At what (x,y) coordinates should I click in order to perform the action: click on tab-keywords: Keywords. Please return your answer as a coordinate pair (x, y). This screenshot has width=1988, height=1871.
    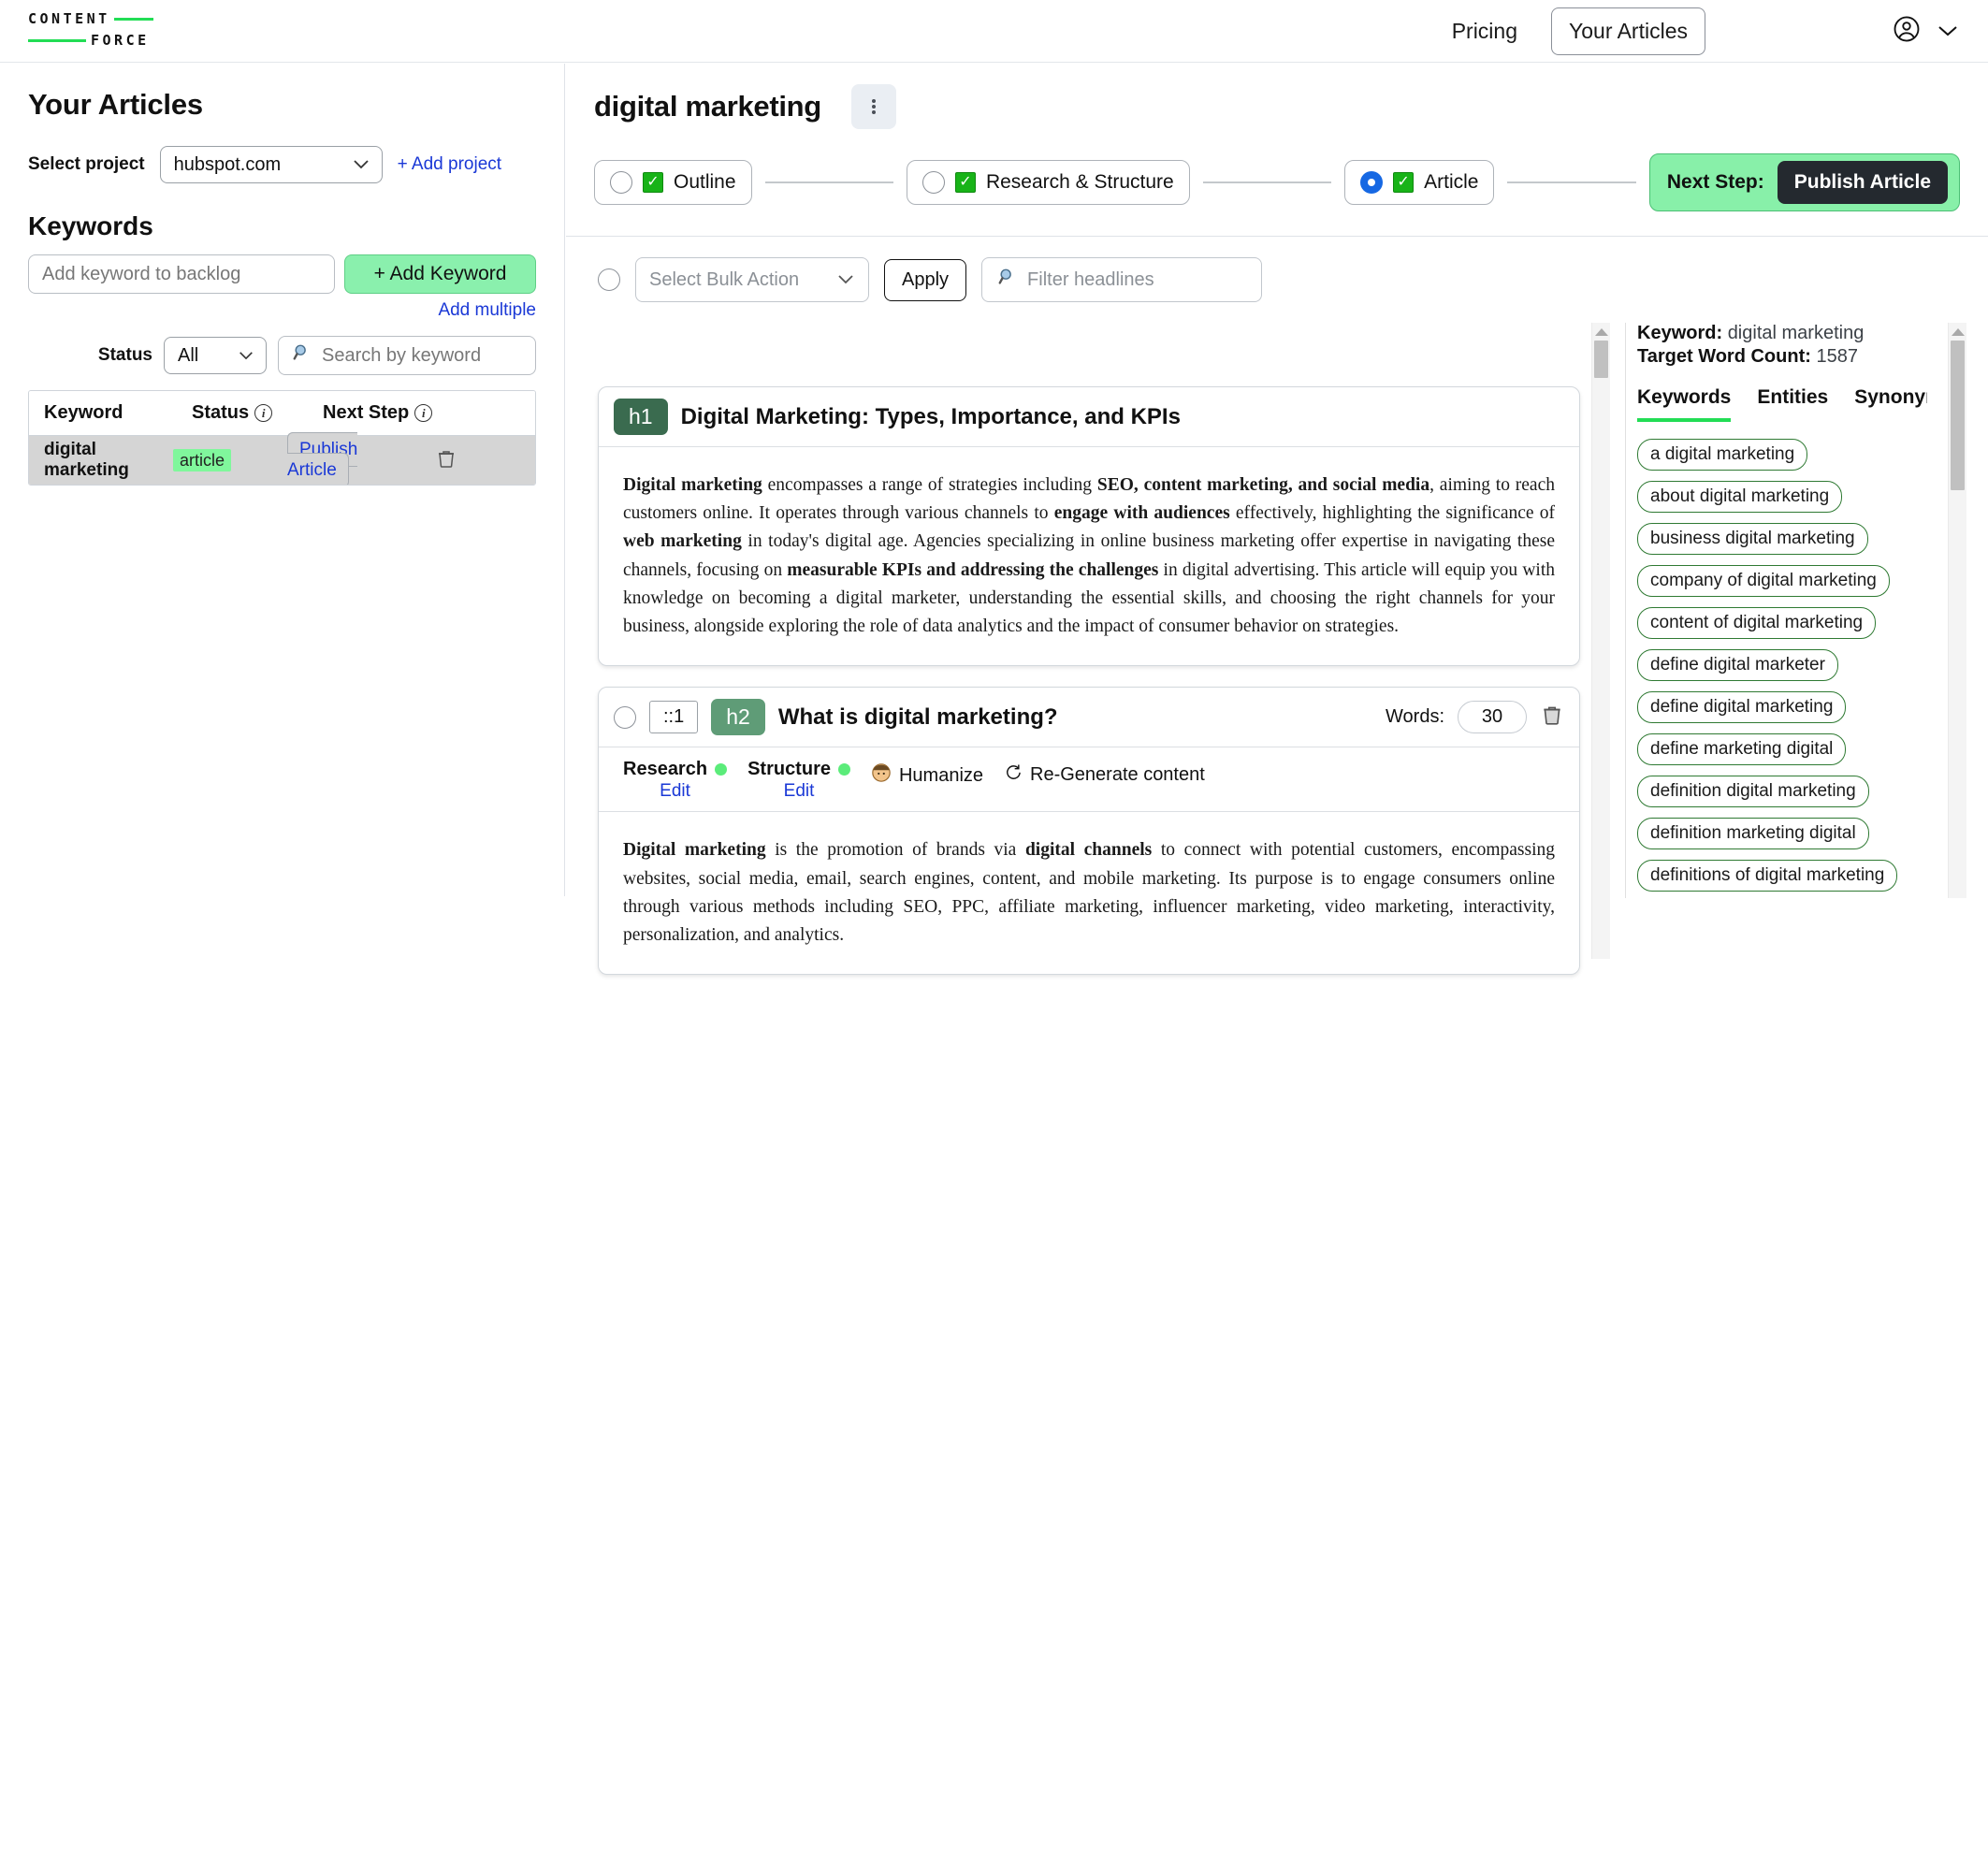
    Looking at the image, I should click on (1684, 404).